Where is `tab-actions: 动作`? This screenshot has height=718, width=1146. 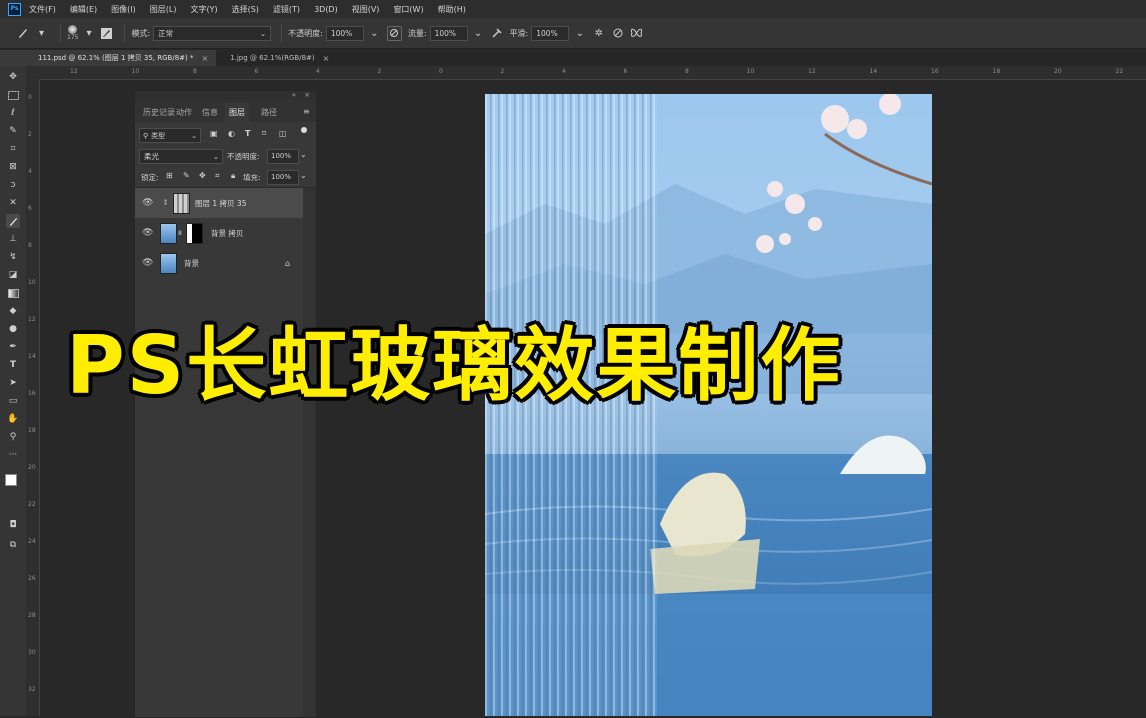 tab-actions: 动作 is located at coordinates (184, 112).